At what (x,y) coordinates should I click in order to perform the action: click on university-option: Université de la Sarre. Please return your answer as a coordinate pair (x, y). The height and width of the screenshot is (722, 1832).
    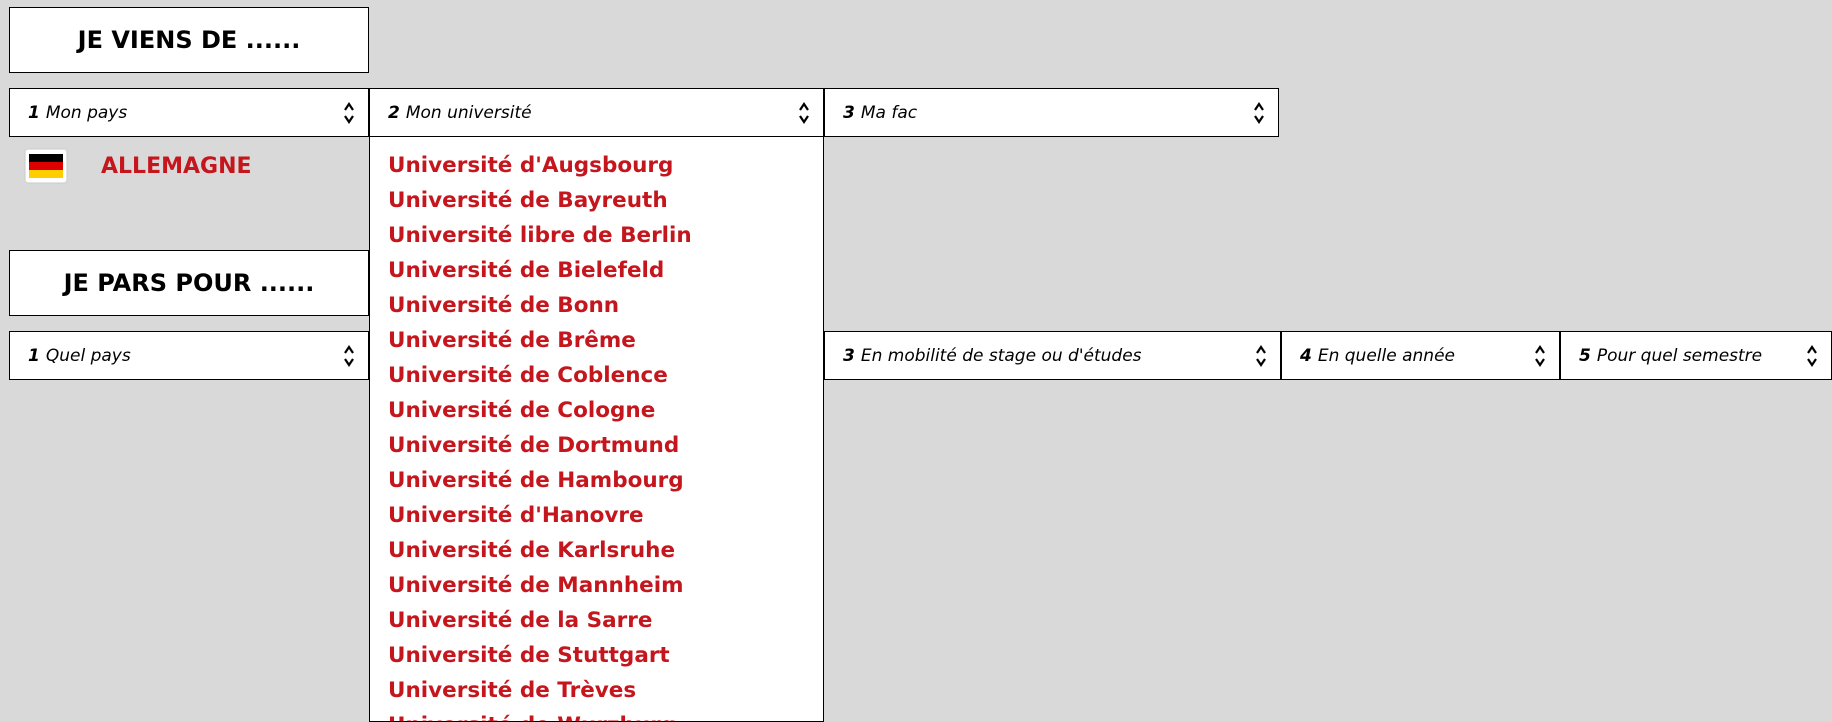
    Looking at the image, I should click on (605, 620).